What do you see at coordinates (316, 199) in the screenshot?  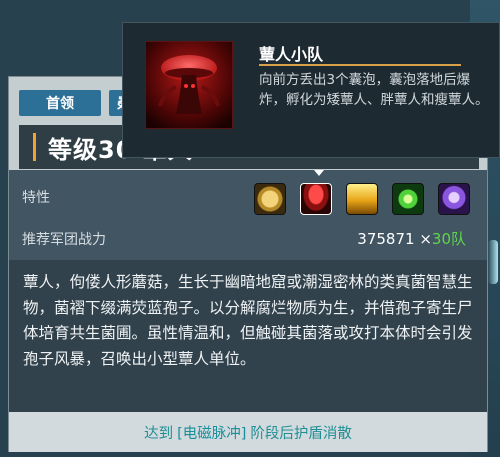 I see `red-mushroom-icon` at bounding box center [316, 199].